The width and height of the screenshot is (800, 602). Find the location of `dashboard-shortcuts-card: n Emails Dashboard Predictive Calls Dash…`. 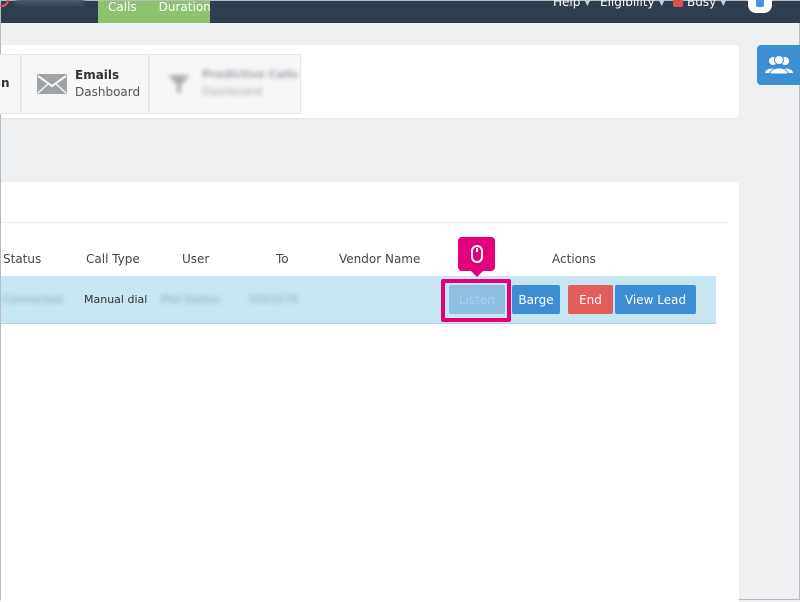

dashboard-shortcuts-card: n Emails Dashboard Predictive Calls Dash… is located at coordinates (369, 81).